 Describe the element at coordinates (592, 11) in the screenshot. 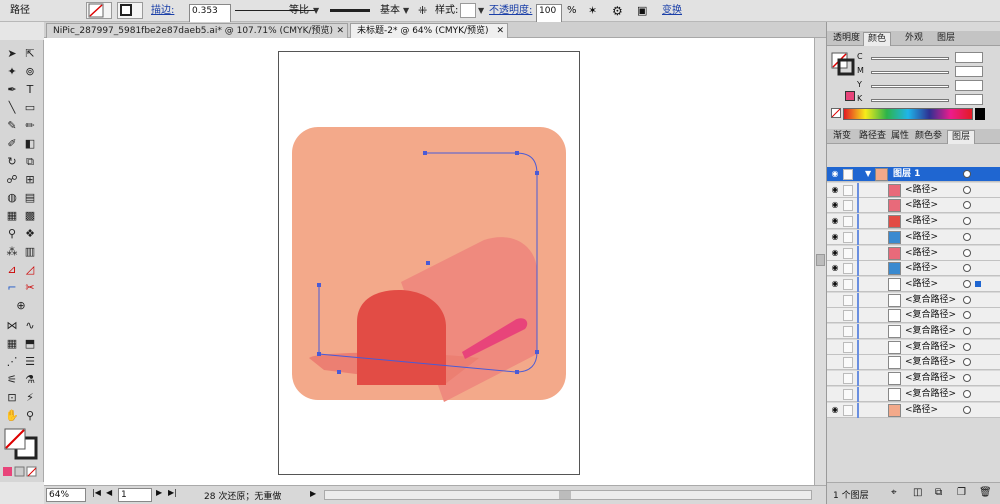

I see `recolor-icon: ✶` at that location.